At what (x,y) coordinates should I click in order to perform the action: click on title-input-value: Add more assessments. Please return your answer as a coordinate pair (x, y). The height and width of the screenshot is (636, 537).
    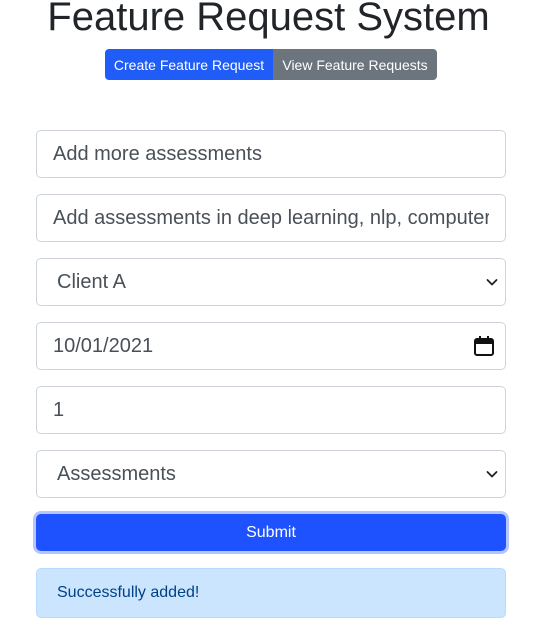
    Looking at the image, I should click on (157, 153).